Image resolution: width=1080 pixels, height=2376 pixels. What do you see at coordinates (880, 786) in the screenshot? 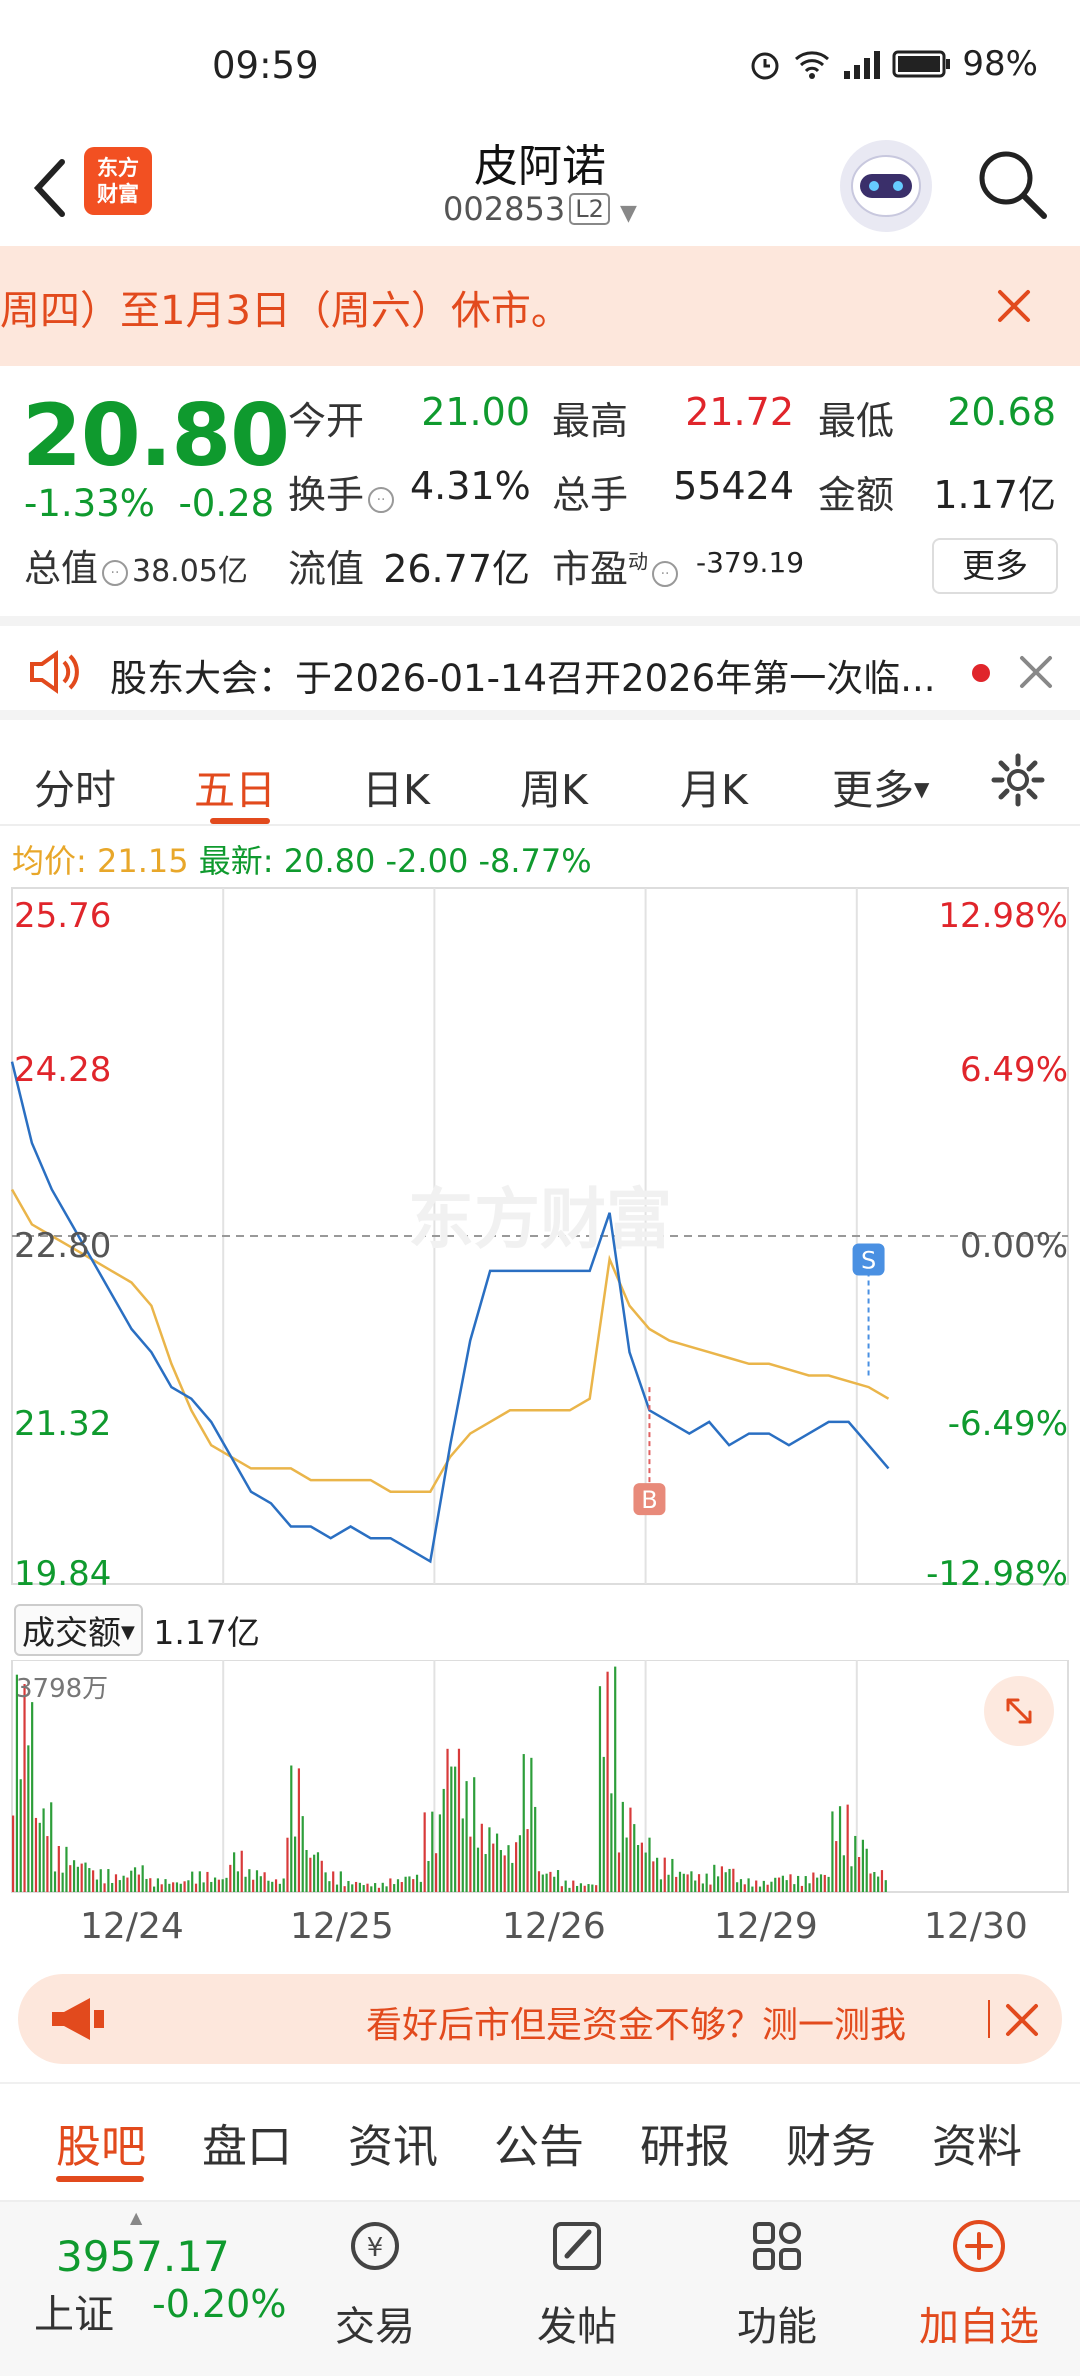
I see `tab-more: 更多▼` at bounding box center [880, 786].